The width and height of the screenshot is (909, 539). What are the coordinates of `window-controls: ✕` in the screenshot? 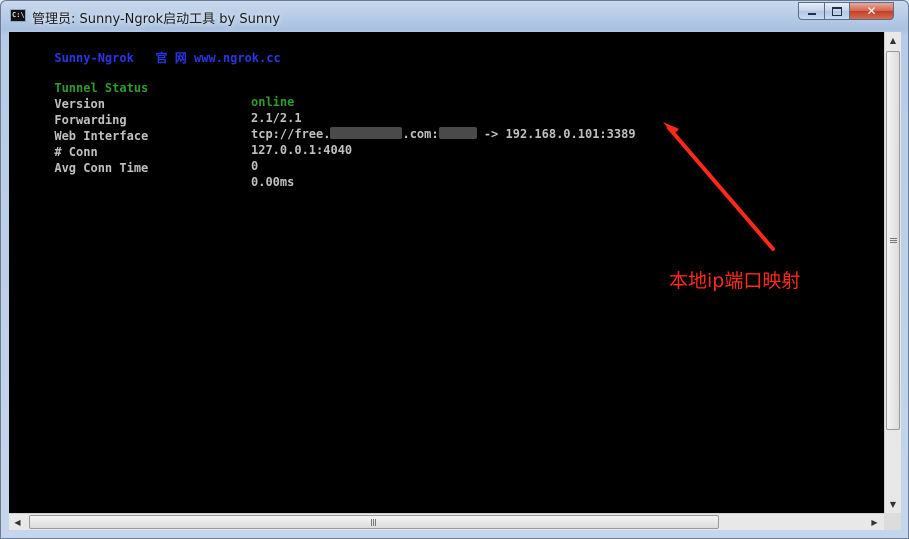 It's located at (846, 11).